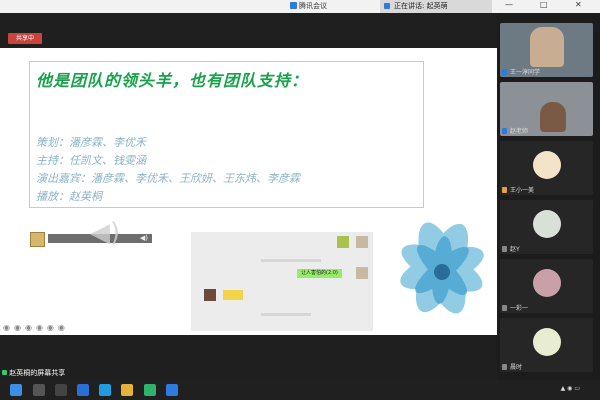 The image size is (600, 400). What do you see at coordinates (172, 80) in the screenshot?
I see `slide-headline: 他是团队的领头羊，也有团队支持：` at bounding box center [172, 80].